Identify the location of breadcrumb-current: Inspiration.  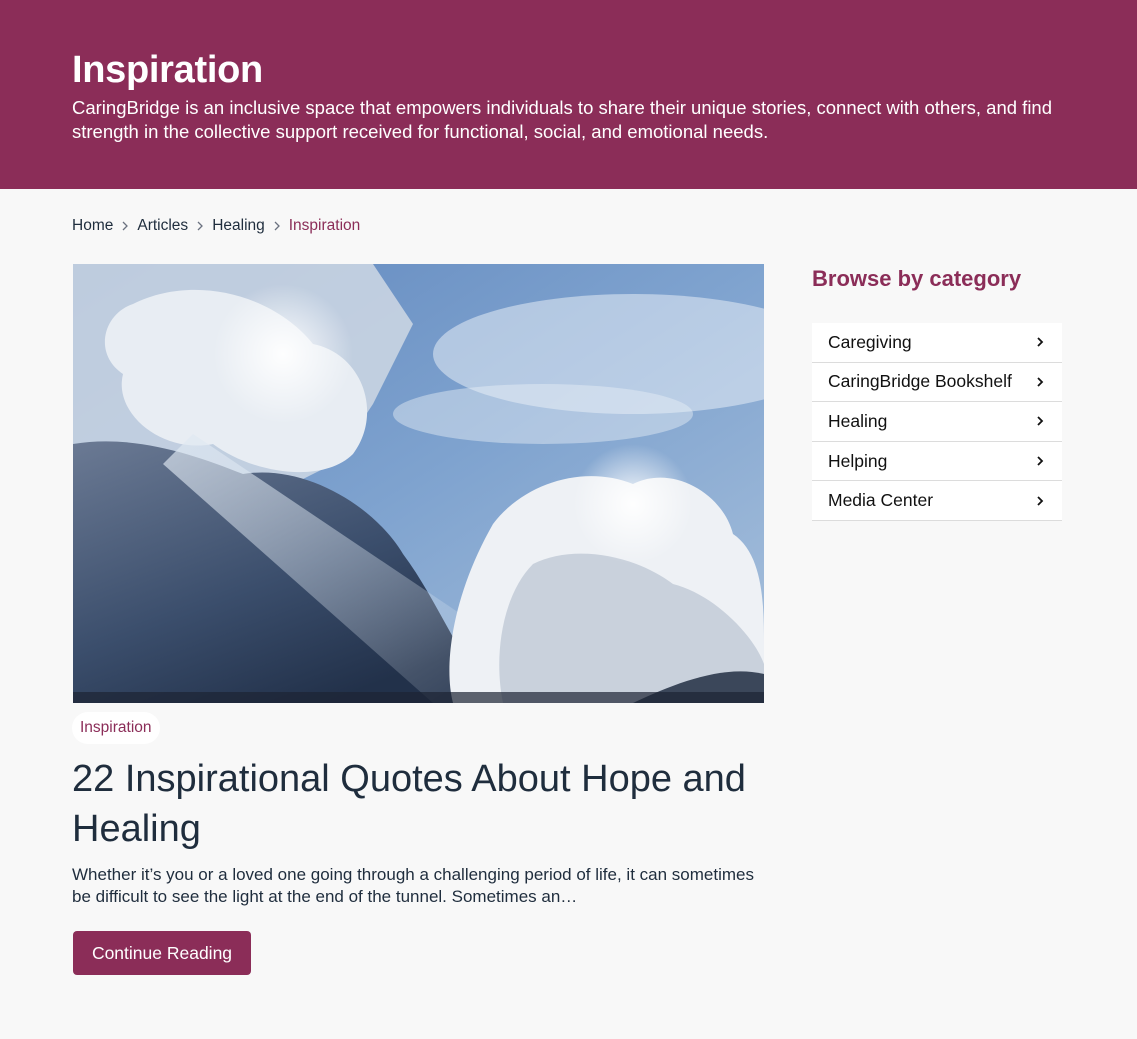
(324, 225).